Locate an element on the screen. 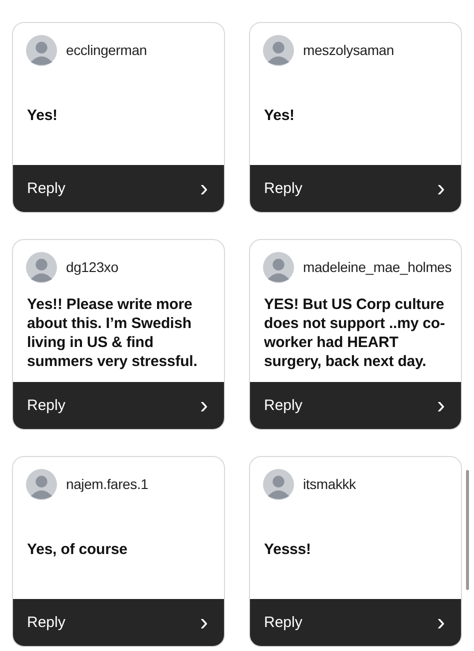 This screenshot has width=474, height=651. comment-text: Yes!! Please write more about this. I’m Swedish living in US & find summers very stressful. is located at coordinates (112, 332).